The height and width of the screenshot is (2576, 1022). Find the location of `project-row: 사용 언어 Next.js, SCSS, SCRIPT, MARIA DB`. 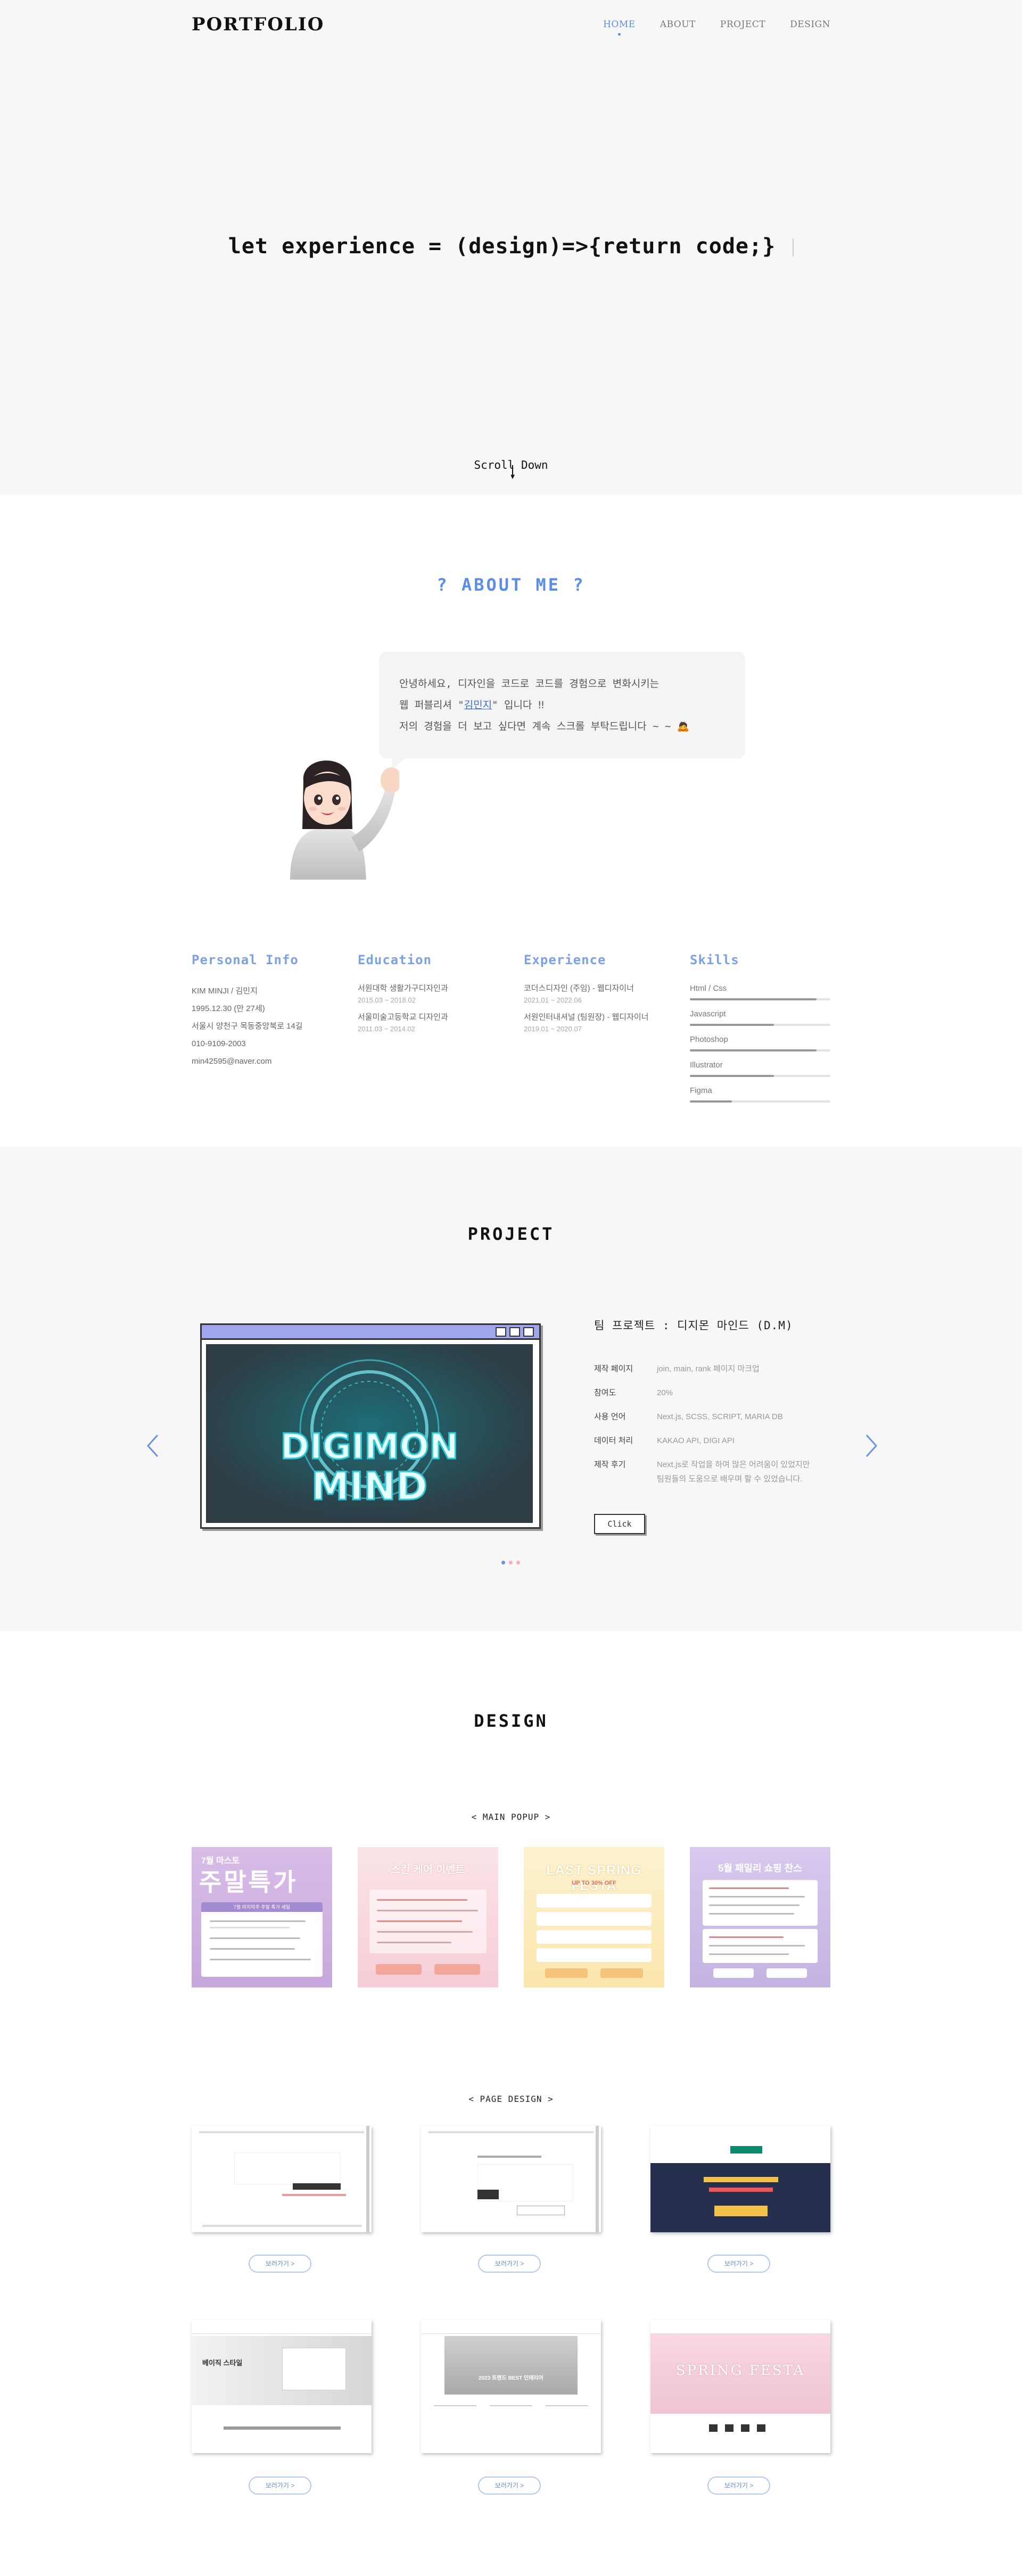

project-row: 사용 언어 Next.js, SCSS, SCRIPT, MARIA DB is located at coordinates (688, 1416).